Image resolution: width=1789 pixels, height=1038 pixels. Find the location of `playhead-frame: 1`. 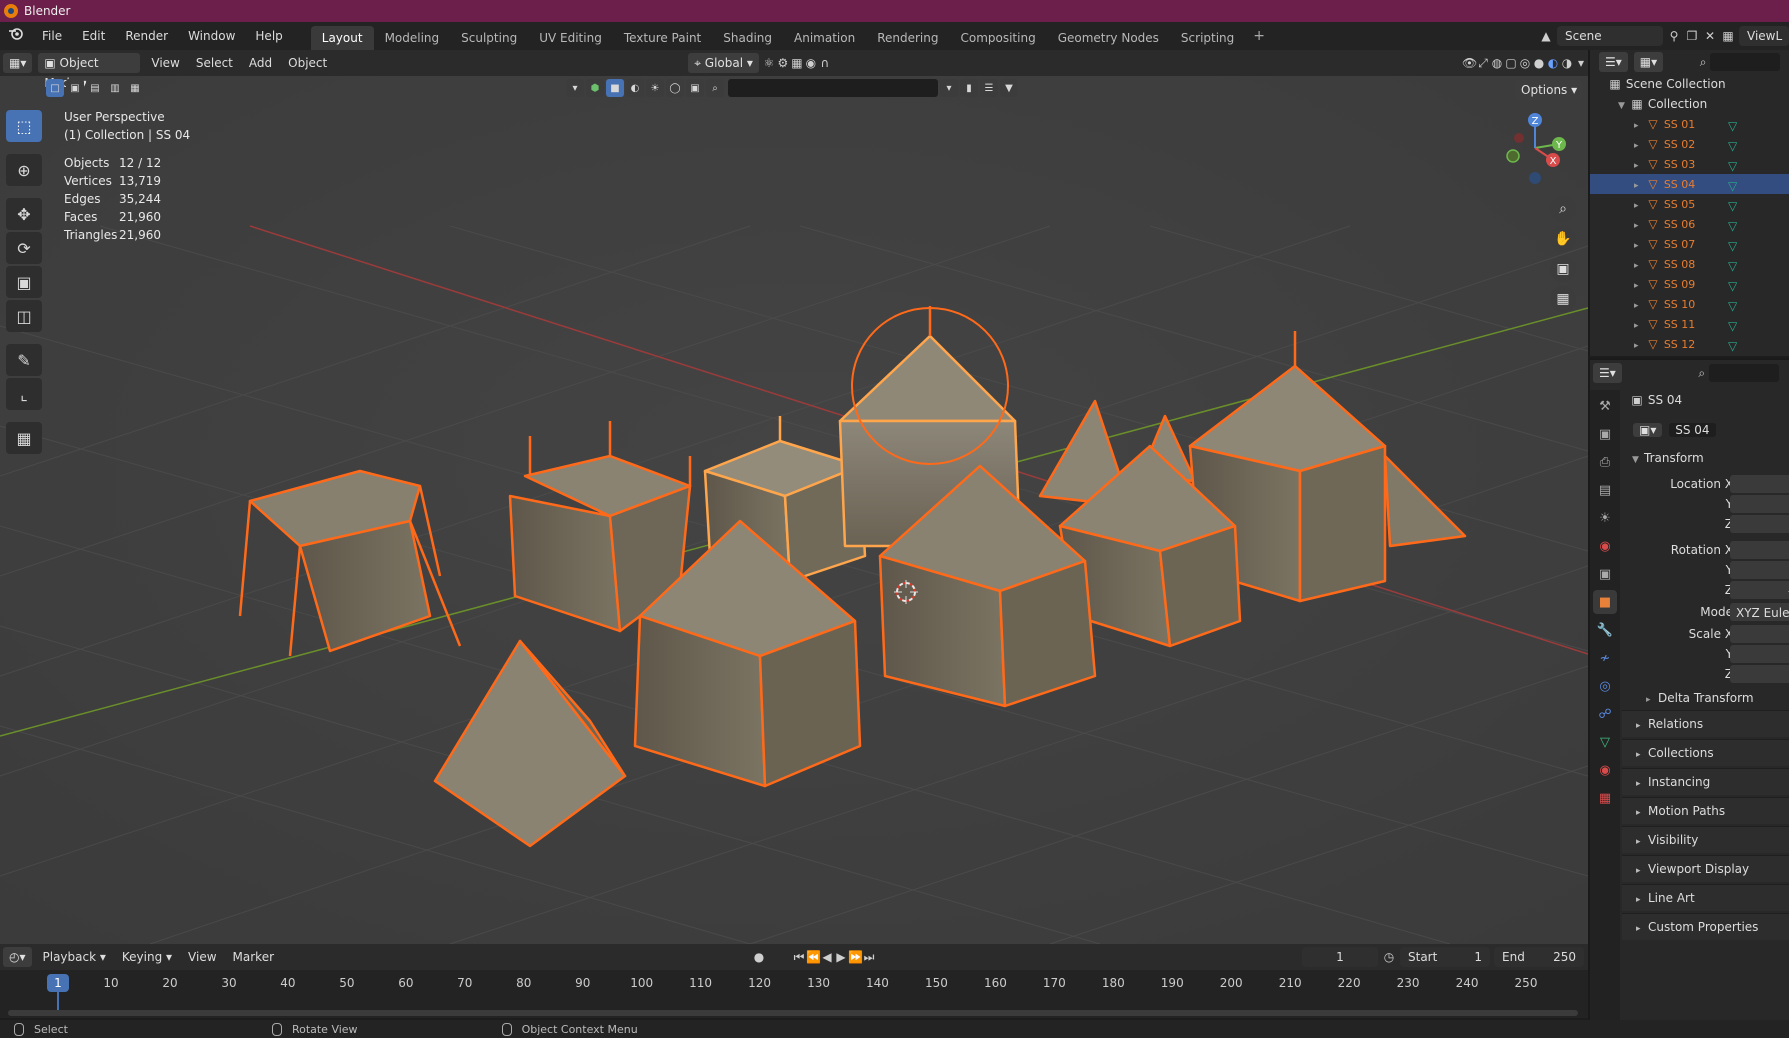

playhead-frame: 1 is located at coordinates (58, 983).